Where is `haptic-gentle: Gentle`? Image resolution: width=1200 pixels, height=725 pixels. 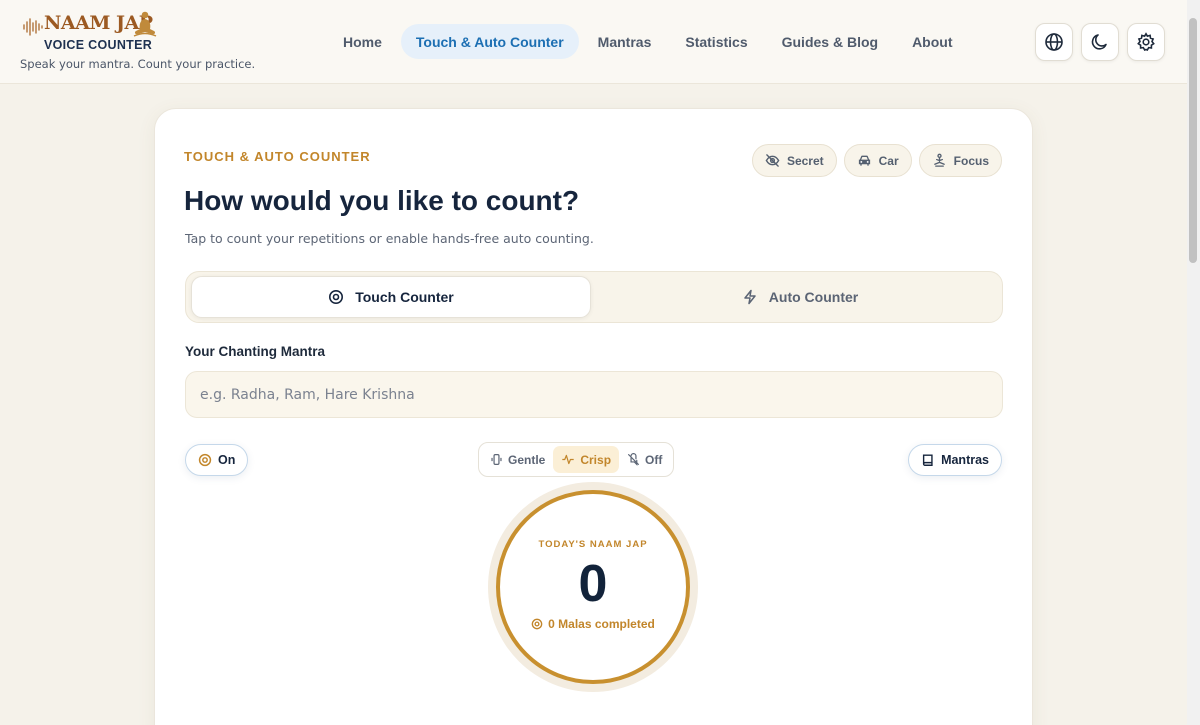 haptic-gentle: Gentle is located at coordinates (517, 459).